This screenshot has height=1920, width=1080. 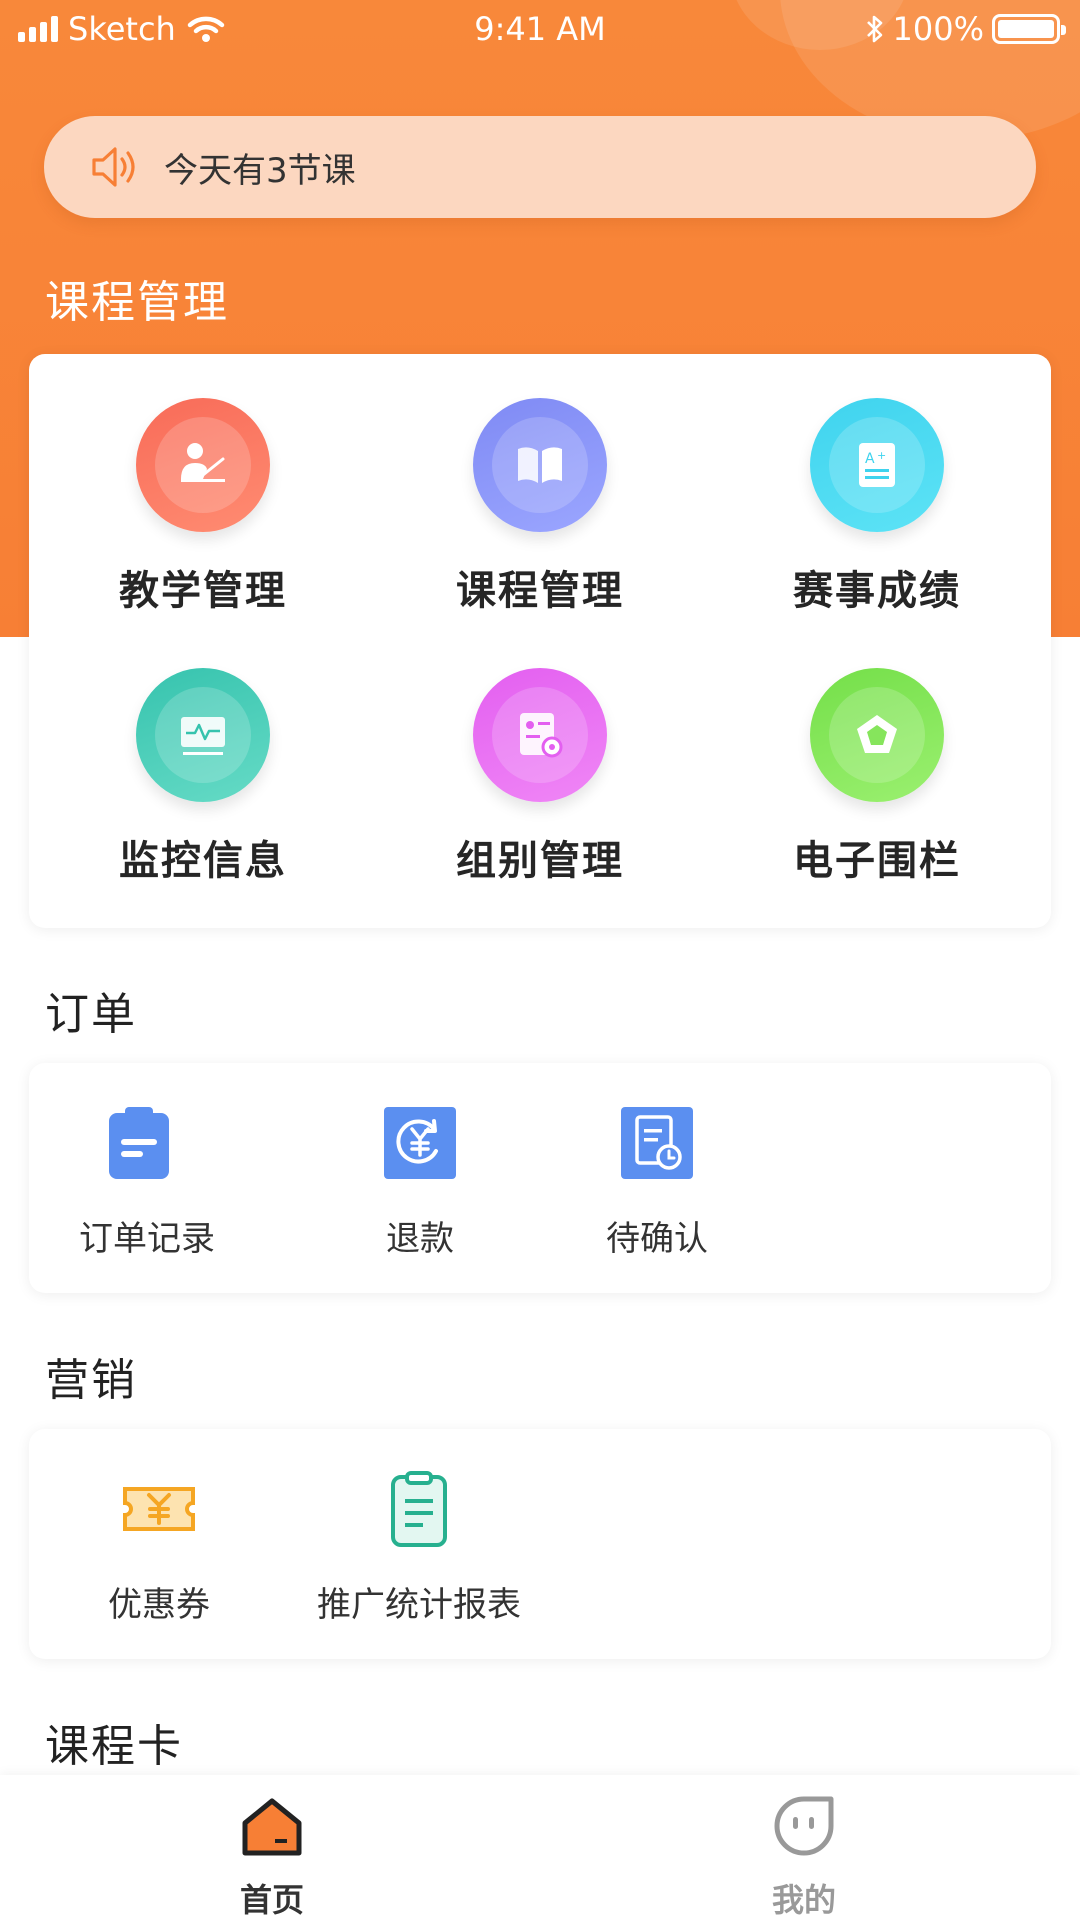 I want to click on grid-label: 电子围栏, so click(x=877, y=861).